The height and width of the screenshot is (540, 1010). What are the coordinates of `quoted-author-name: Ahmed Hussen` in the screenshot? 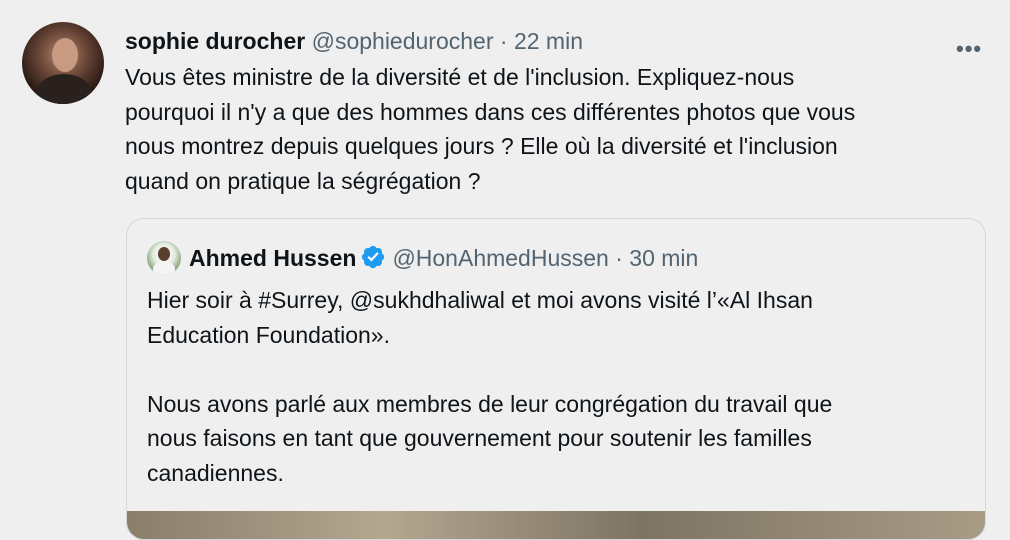 It's located at (273, 258).